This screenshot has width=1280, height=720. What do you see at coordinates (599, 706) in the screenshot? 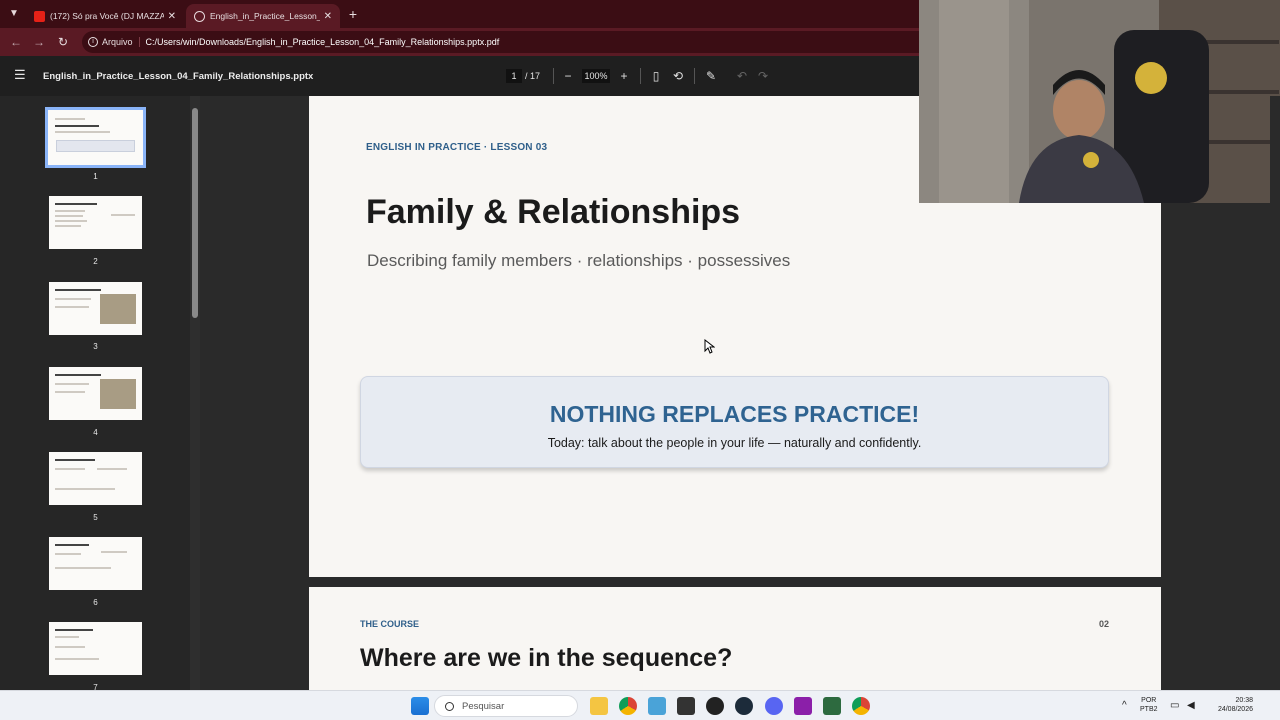
I see `file-explorer-icon` at bounding box center [599, 706].